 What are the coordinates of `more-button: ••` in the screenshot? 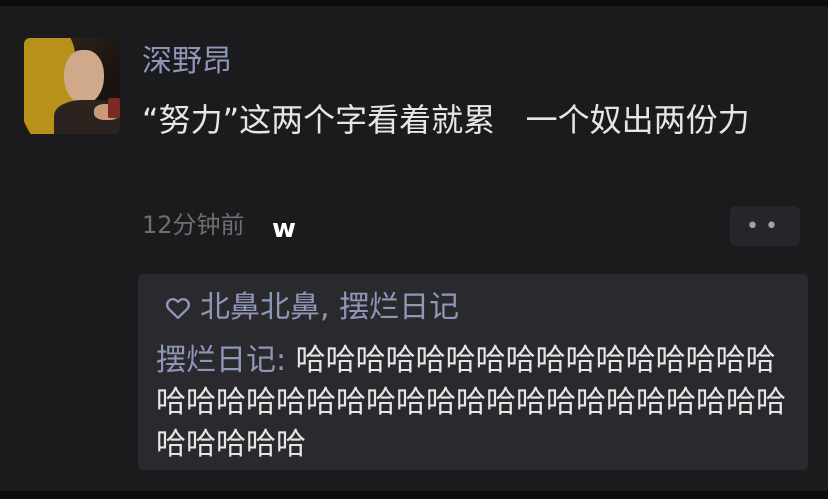 It's located at (765, 226).